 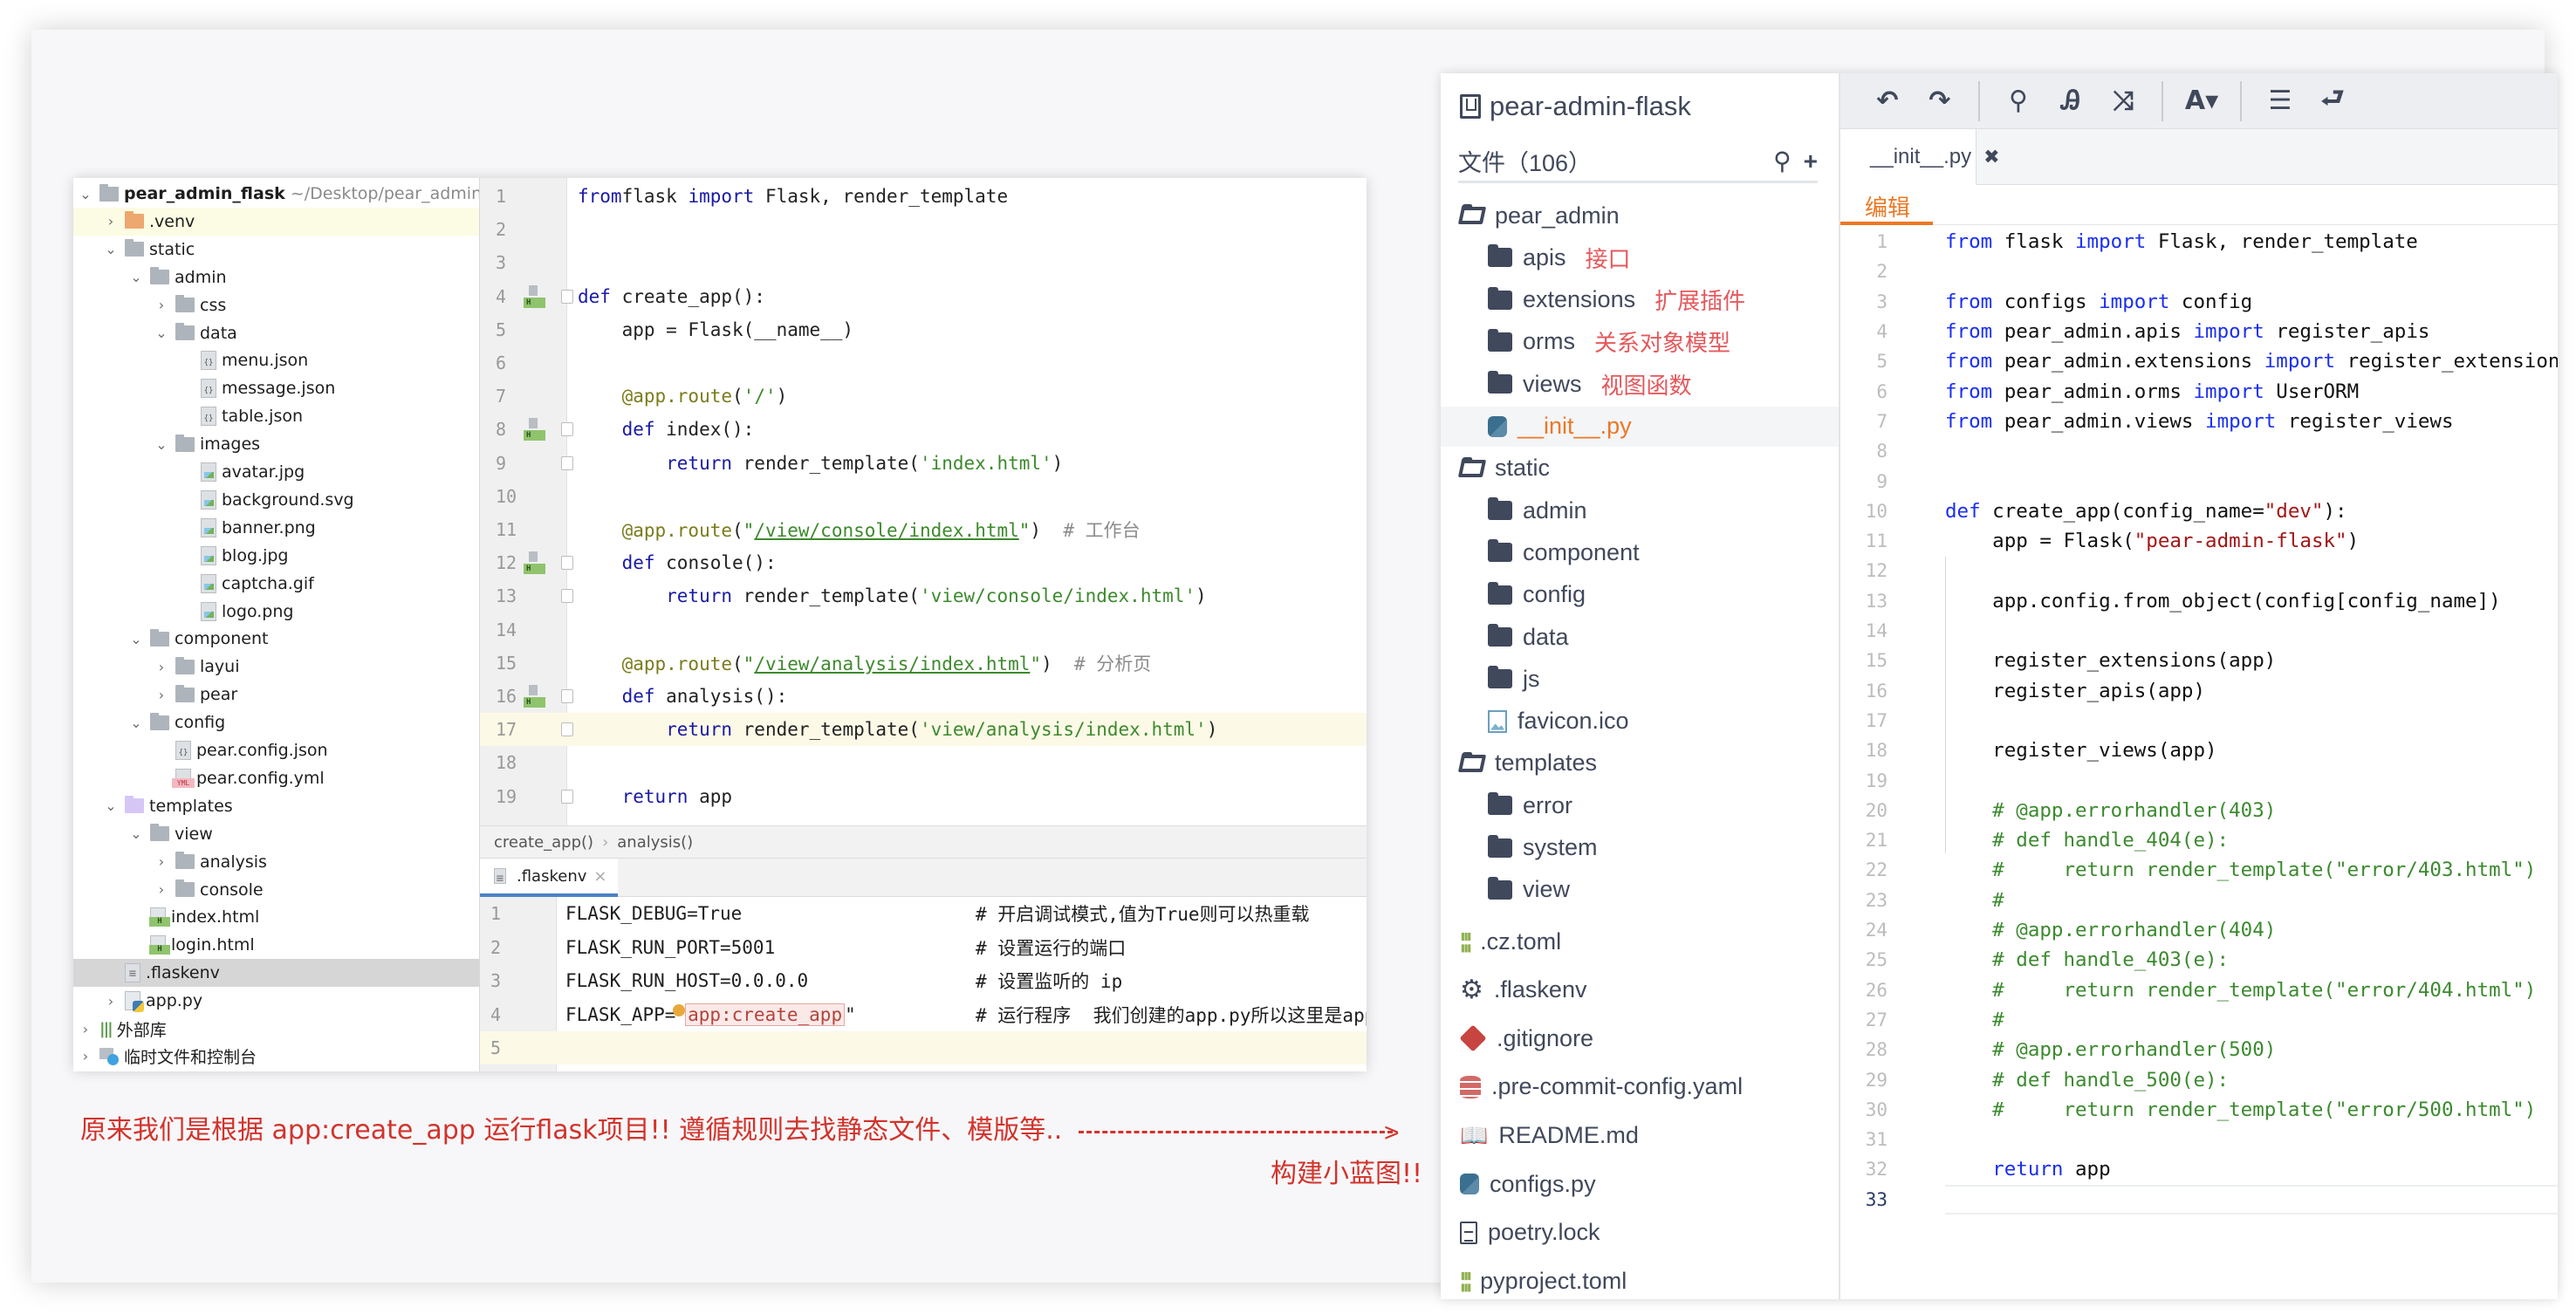 What do you see at coordinates (276, 444) in the screenshot?
I see `tree-item: ⌄ images` at bounding box center [276, 444].